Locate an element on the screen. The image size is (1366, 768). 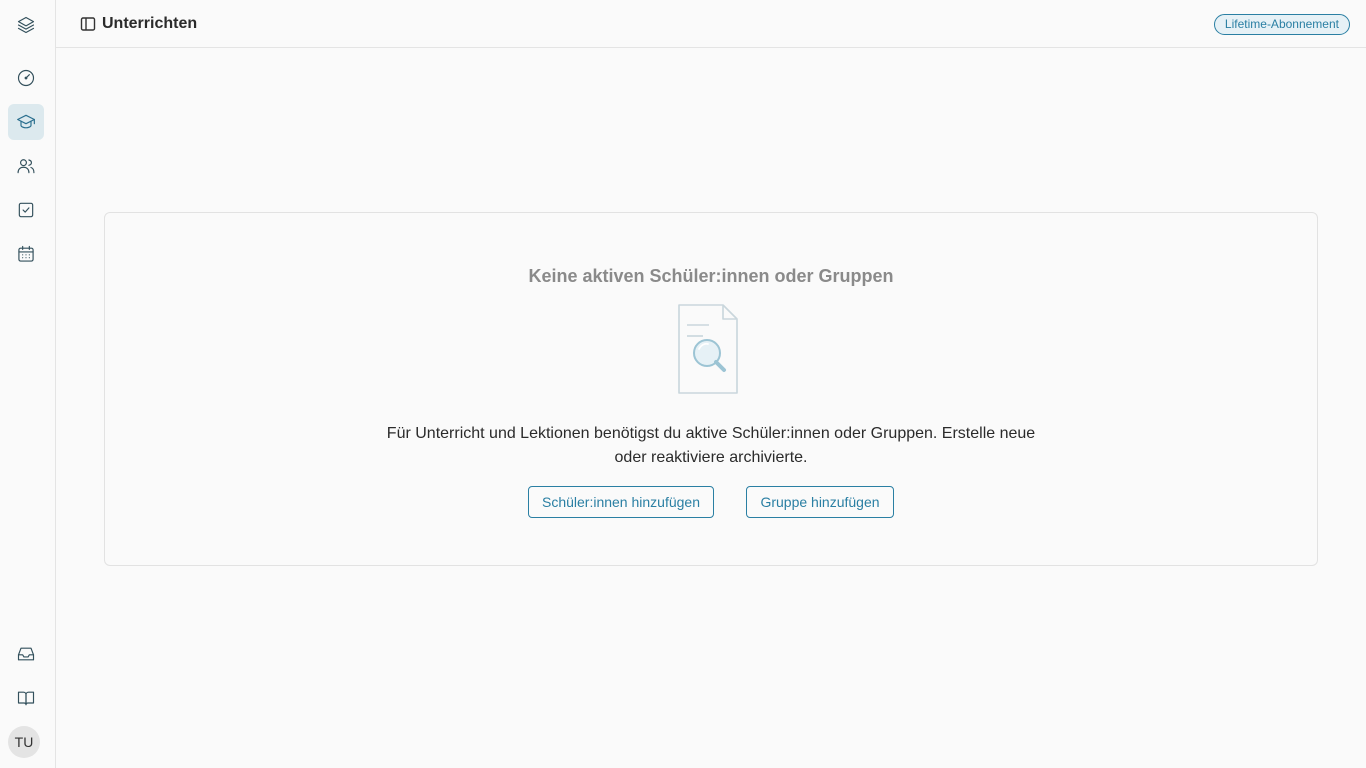
sidebar-item-inbox is located at coordinates (26, 654).